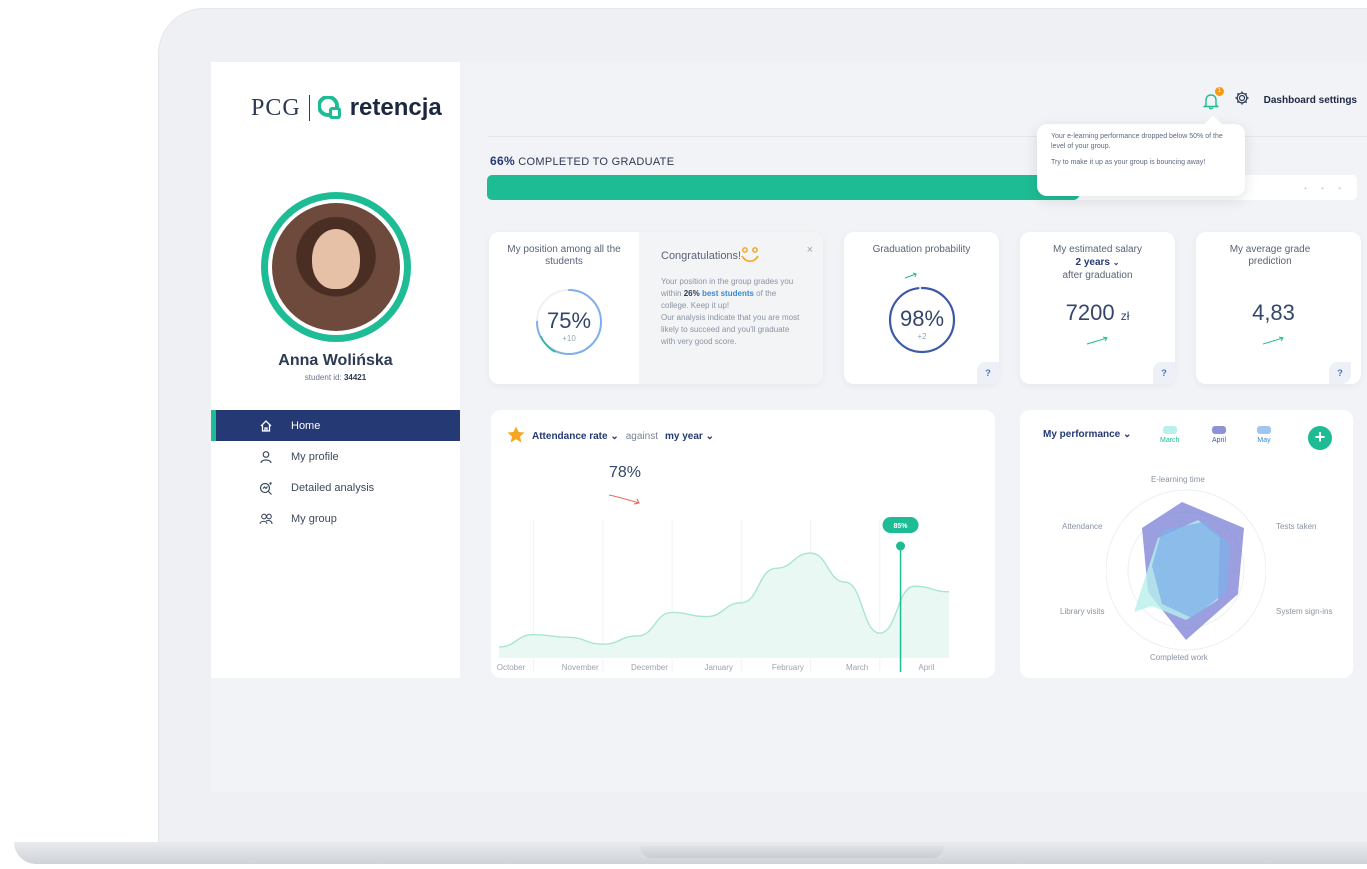  I want to click on x-tick-label: December, so click(649, 667).